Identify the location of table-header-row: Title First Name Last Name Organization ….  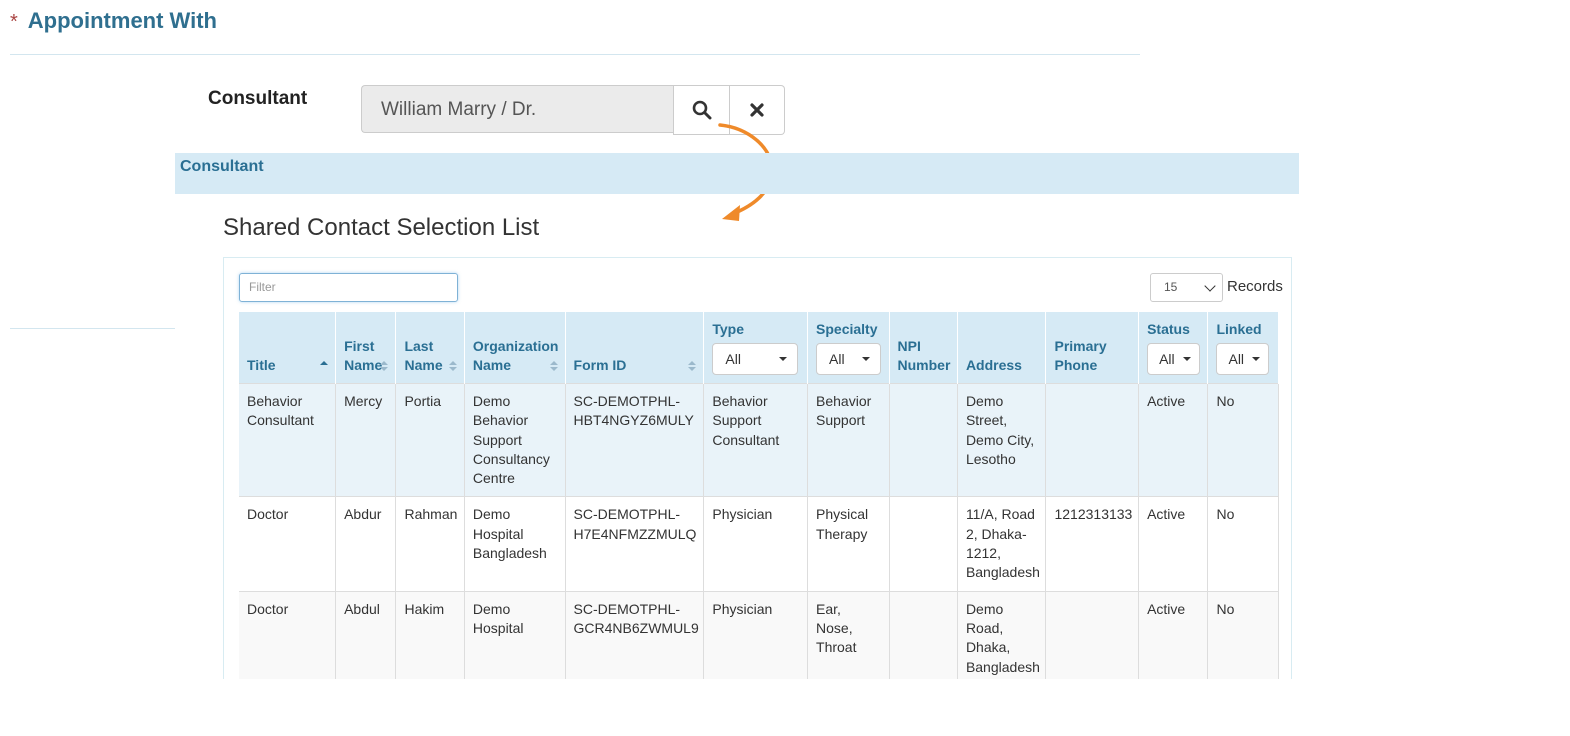
(759, 348).